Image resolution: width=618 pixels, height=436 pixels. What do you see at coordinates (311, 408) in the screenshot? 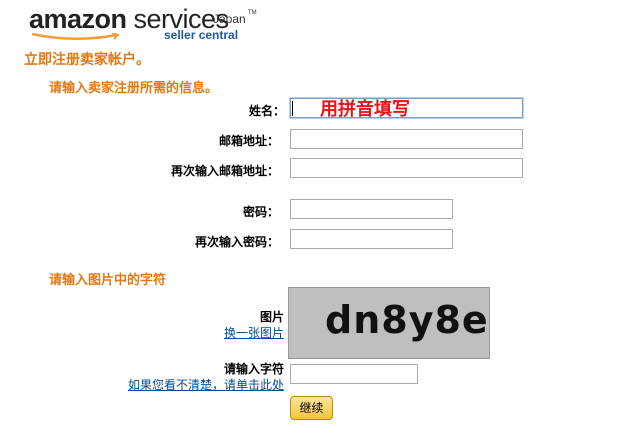
I see `continue-button: 继续` at bounding box center [311, 408].